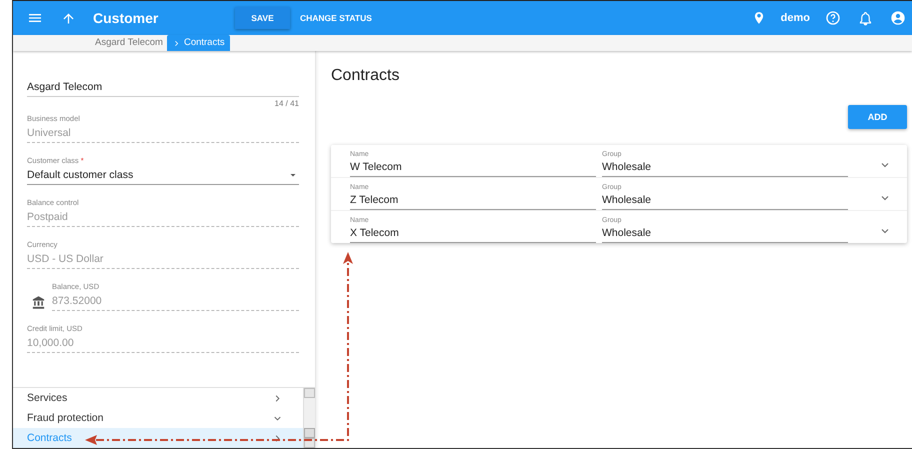 This screenshot has height=449, width=912. What do you see at coordinates (163, 177) in the screenshot?
I see `select-field: Default customer class` at bounding box center [163, 177].